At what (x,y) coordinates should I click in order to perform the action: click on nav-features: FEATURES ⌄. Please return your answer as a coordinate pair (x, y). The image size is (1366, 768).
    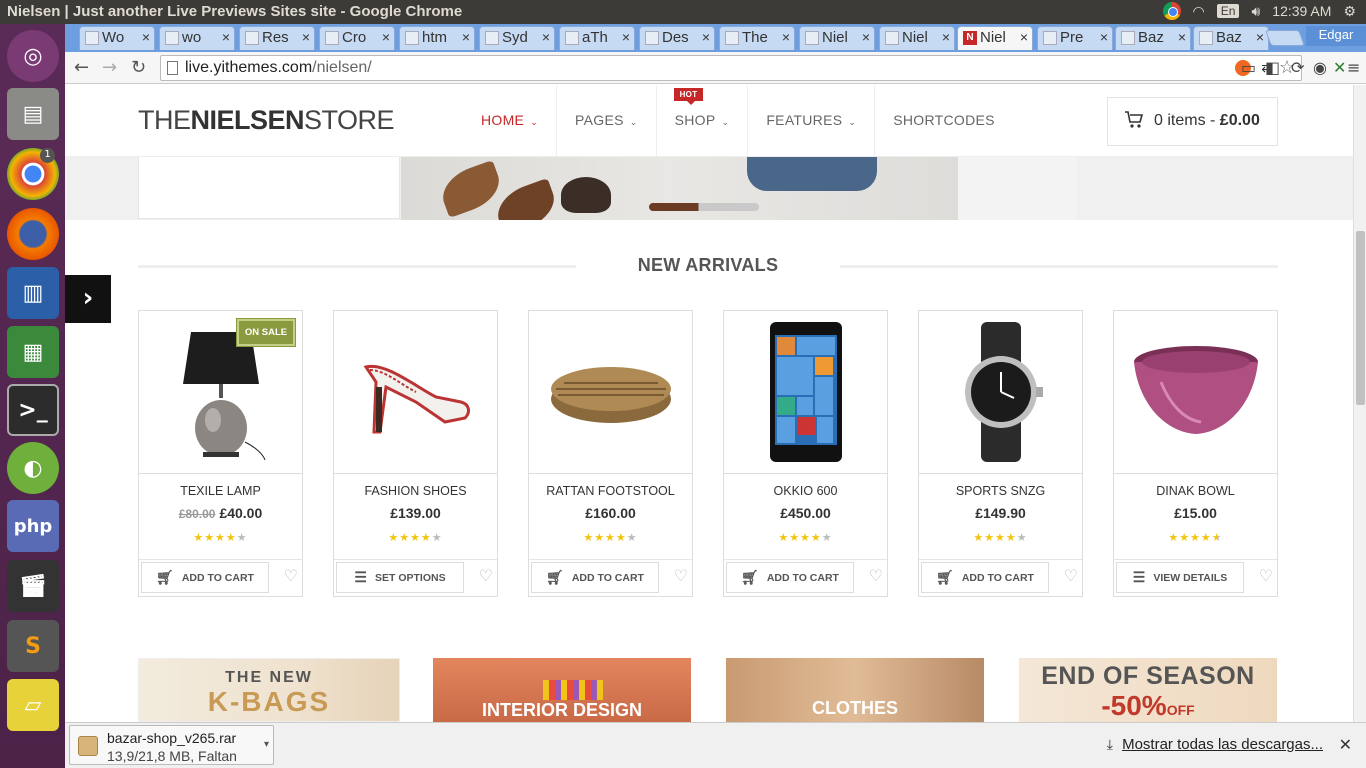
    Looking at the image, I should click on (812, 121).